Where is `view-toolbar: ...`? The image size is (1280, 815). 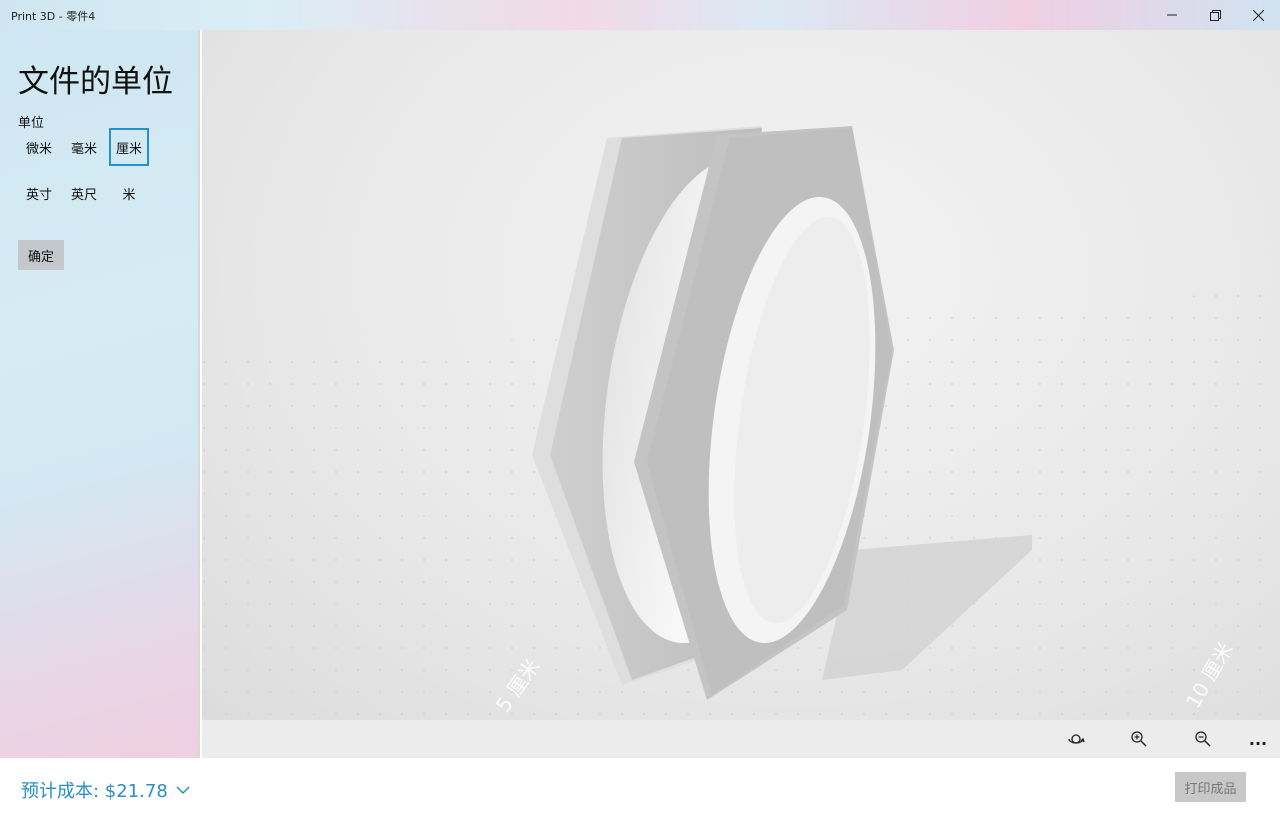
view-toolbar: ... is located at coordinates (741, 739).